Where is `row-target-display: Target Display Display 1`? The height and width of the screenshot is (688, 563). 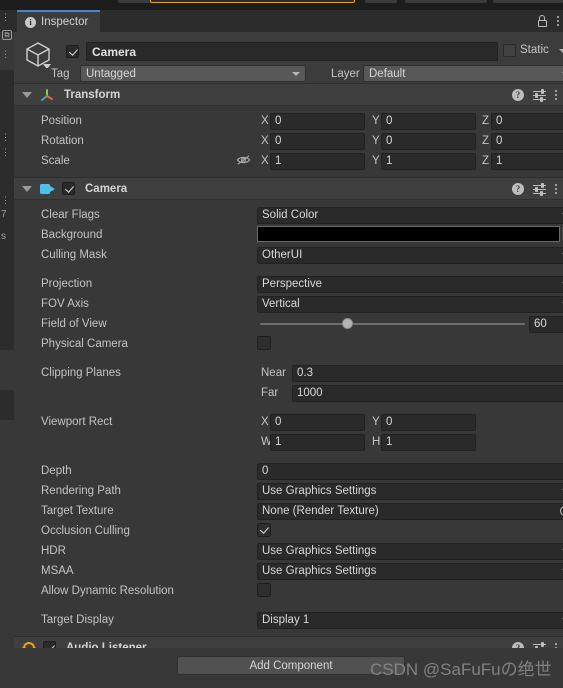 row-target-display: Target Display Display 1 is located at coordinates (288, 620).